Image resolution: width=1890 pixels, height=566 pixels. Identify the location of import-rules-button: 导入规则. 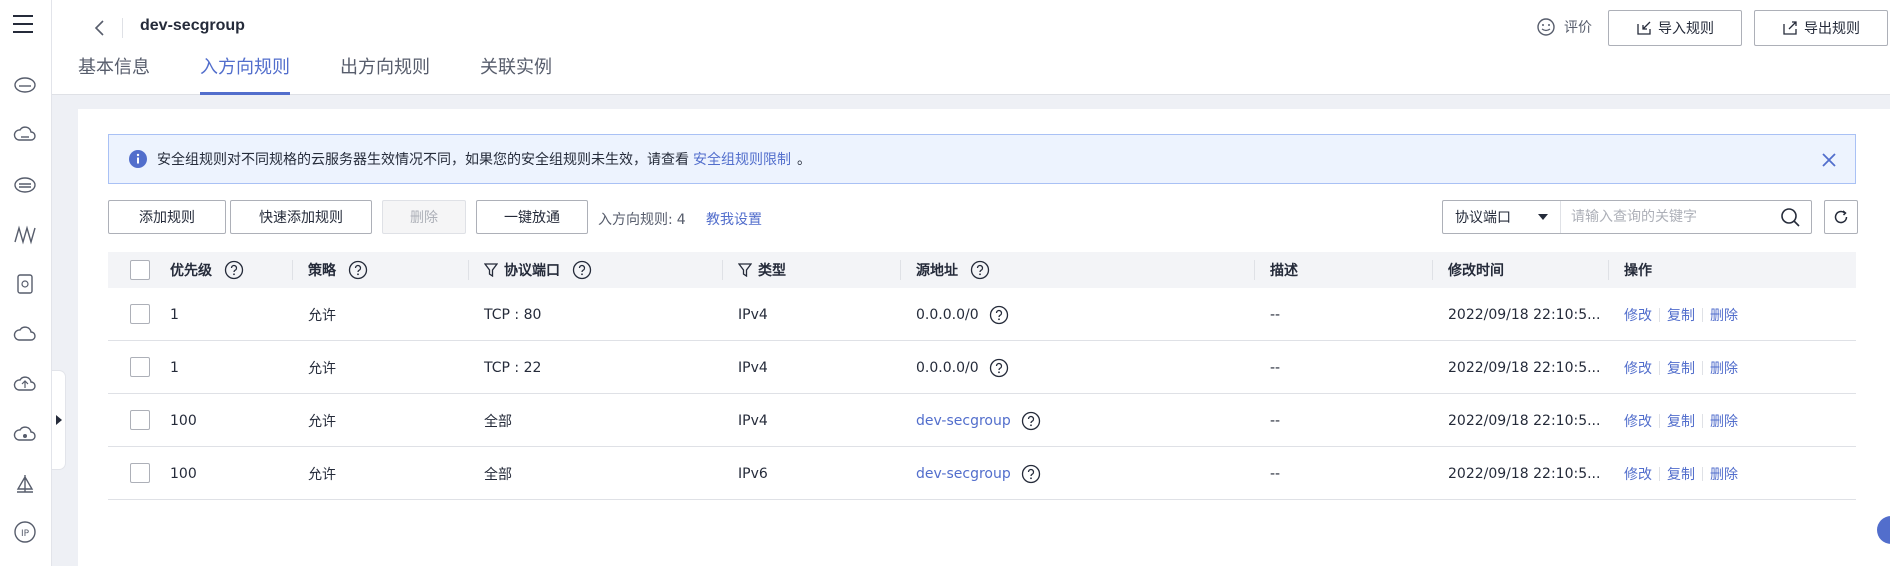
(1675, 28).